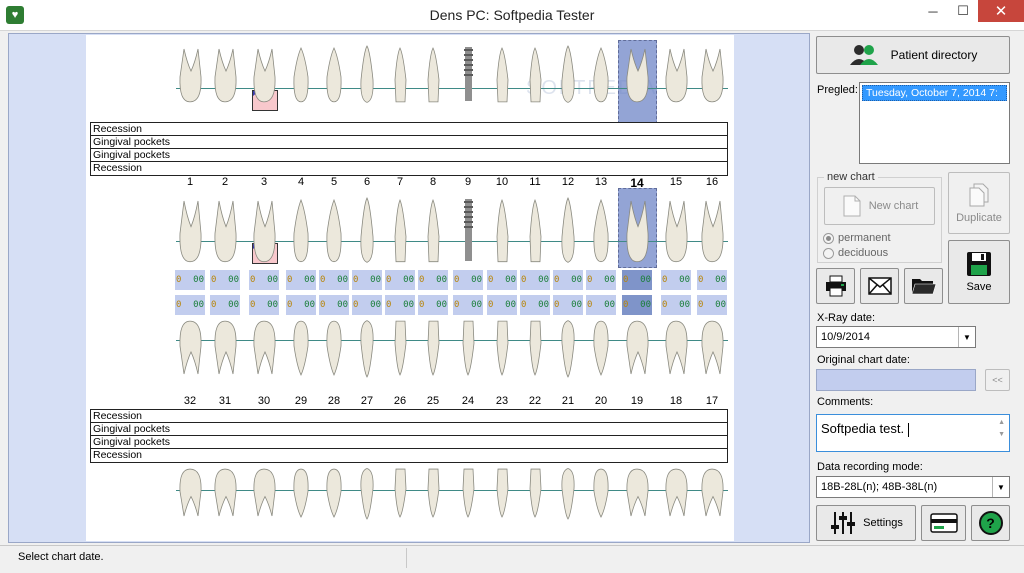 The width and height of the screenshot is (1024, 573). What do you see at coordinates (997, 380) in the screenshot?
I see `back-button: <<` at bounding box center [997, 380].